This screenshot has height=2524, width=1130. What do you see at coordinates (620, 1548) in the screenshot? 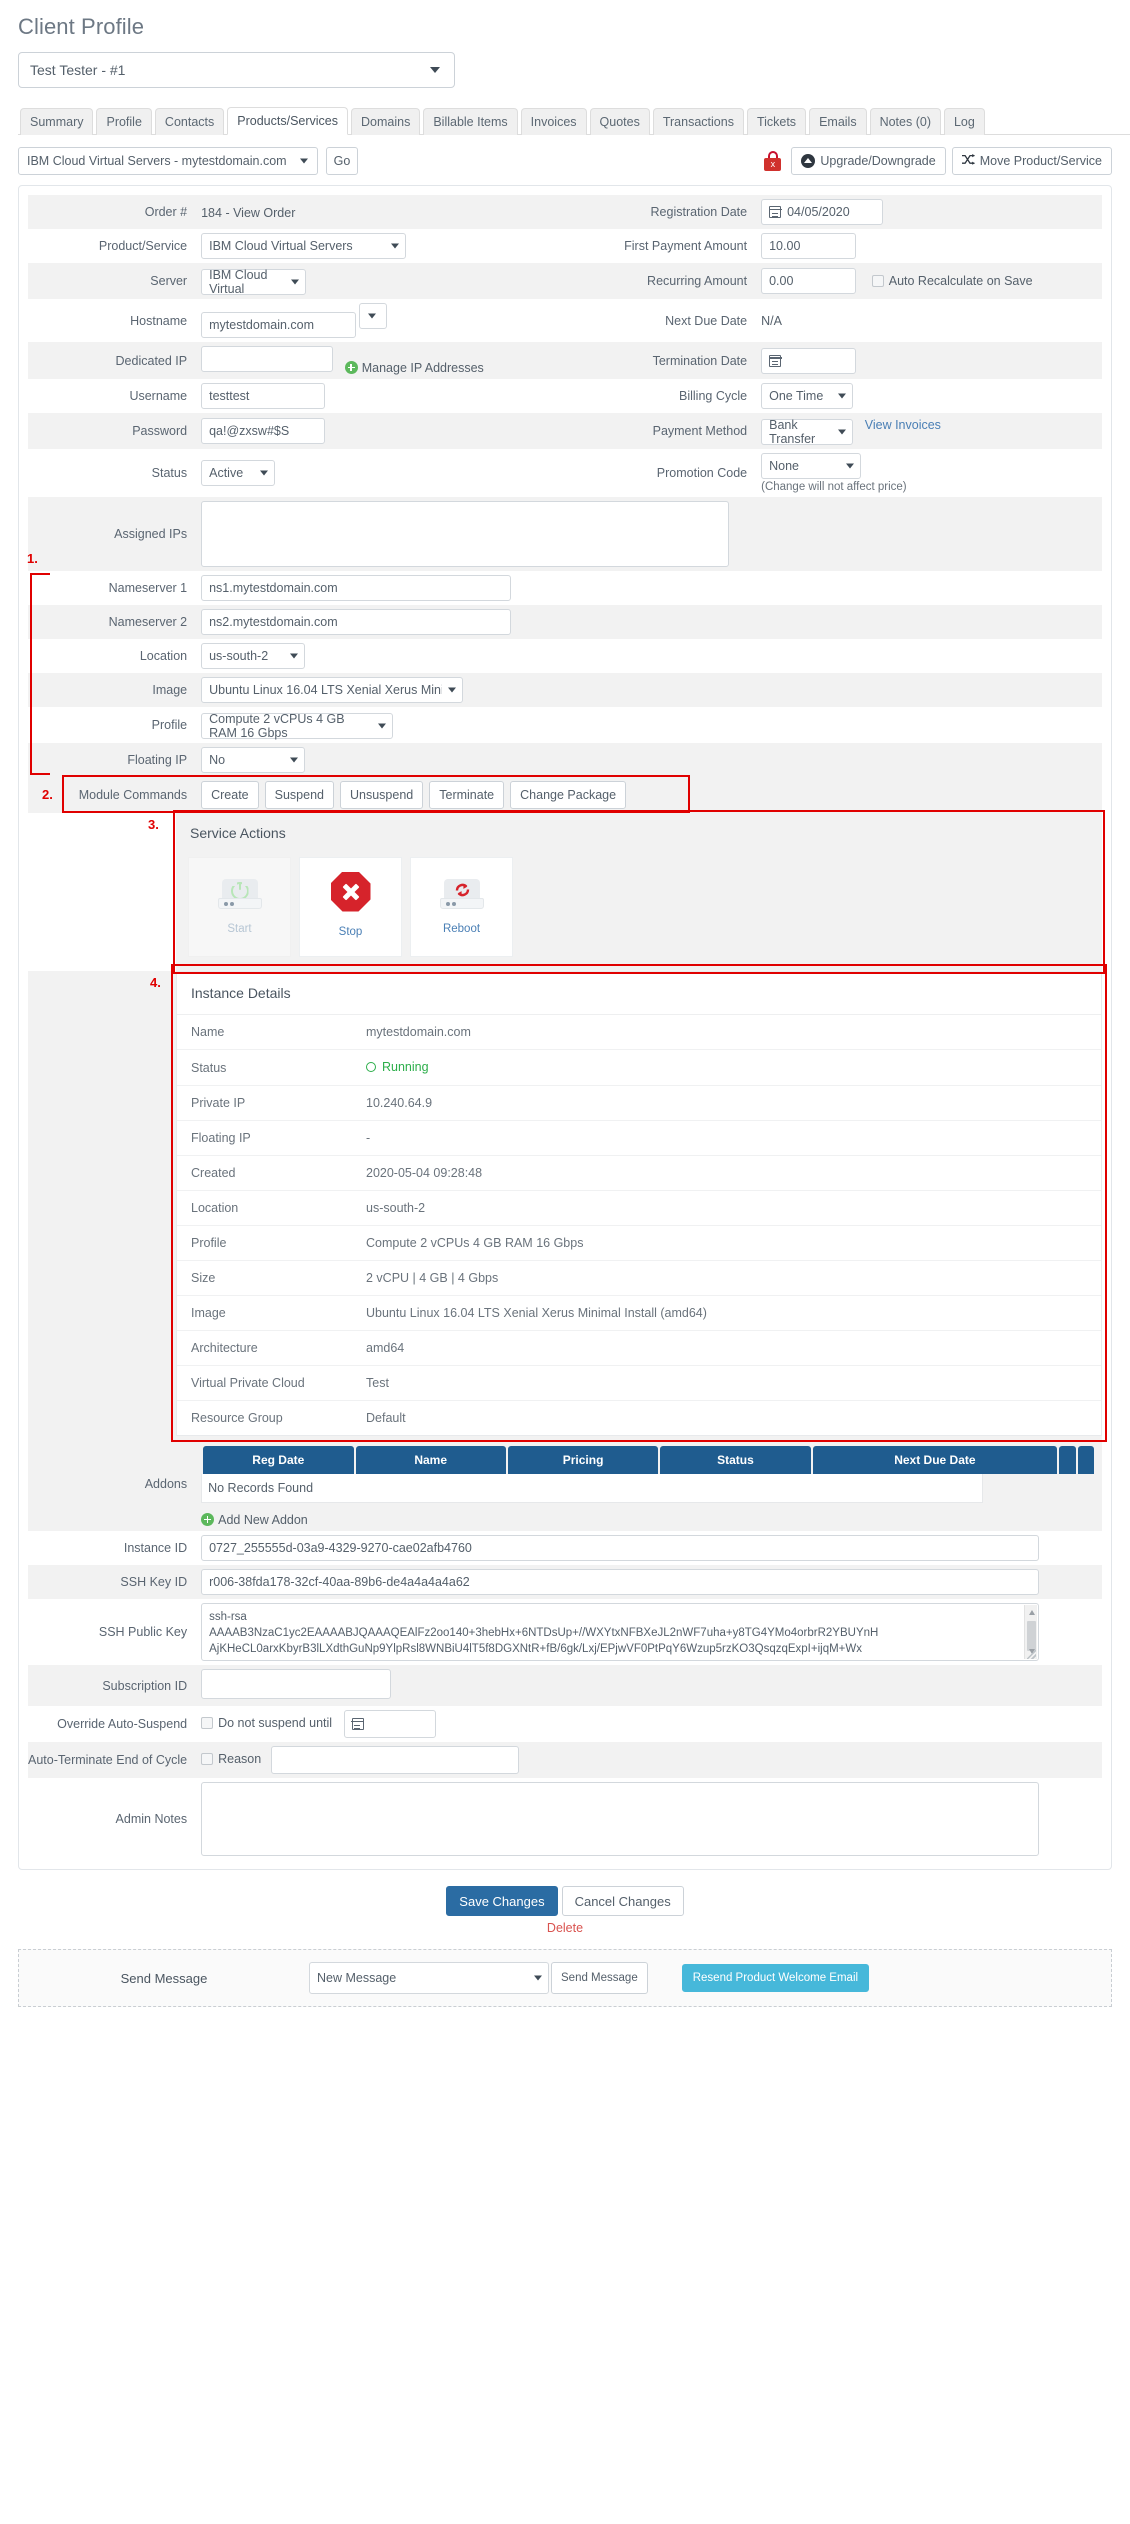
I see `instance-id-input: 0727_255555d-03a9-4329-9270-cae02afb4760` at bounding box center [620, 1548].